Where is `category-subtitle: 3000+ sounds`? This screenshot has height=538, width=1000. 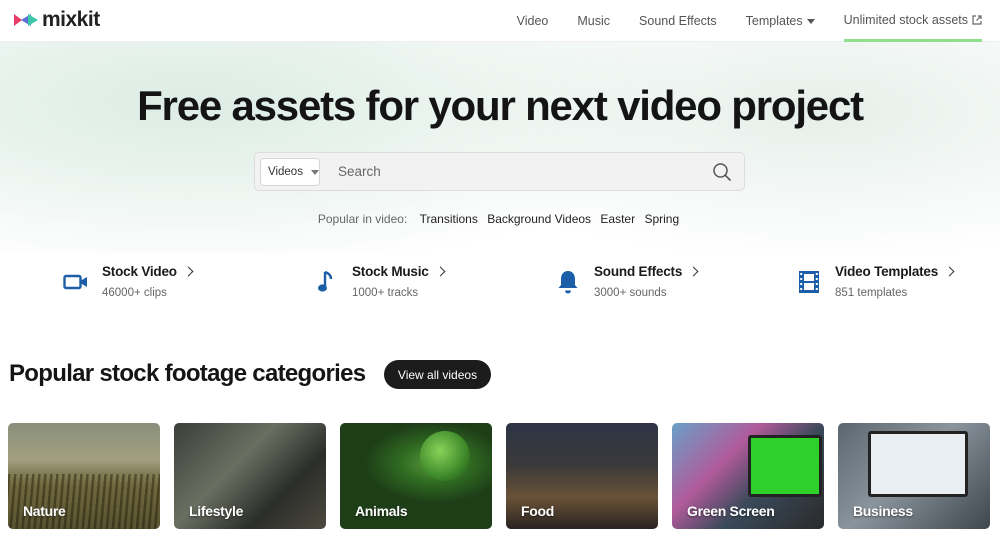
category-subtitle: 3000+ sounds is located at coordinates (630, 293).